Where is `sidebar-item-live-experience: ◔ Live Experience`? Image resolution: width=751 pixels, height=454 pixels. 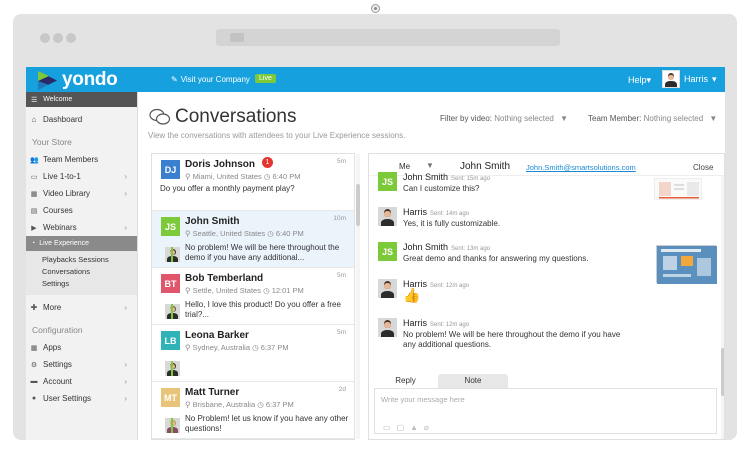 sidebar-item-live-experience: ◔ Live Experience is located at coordinates (81, 243).